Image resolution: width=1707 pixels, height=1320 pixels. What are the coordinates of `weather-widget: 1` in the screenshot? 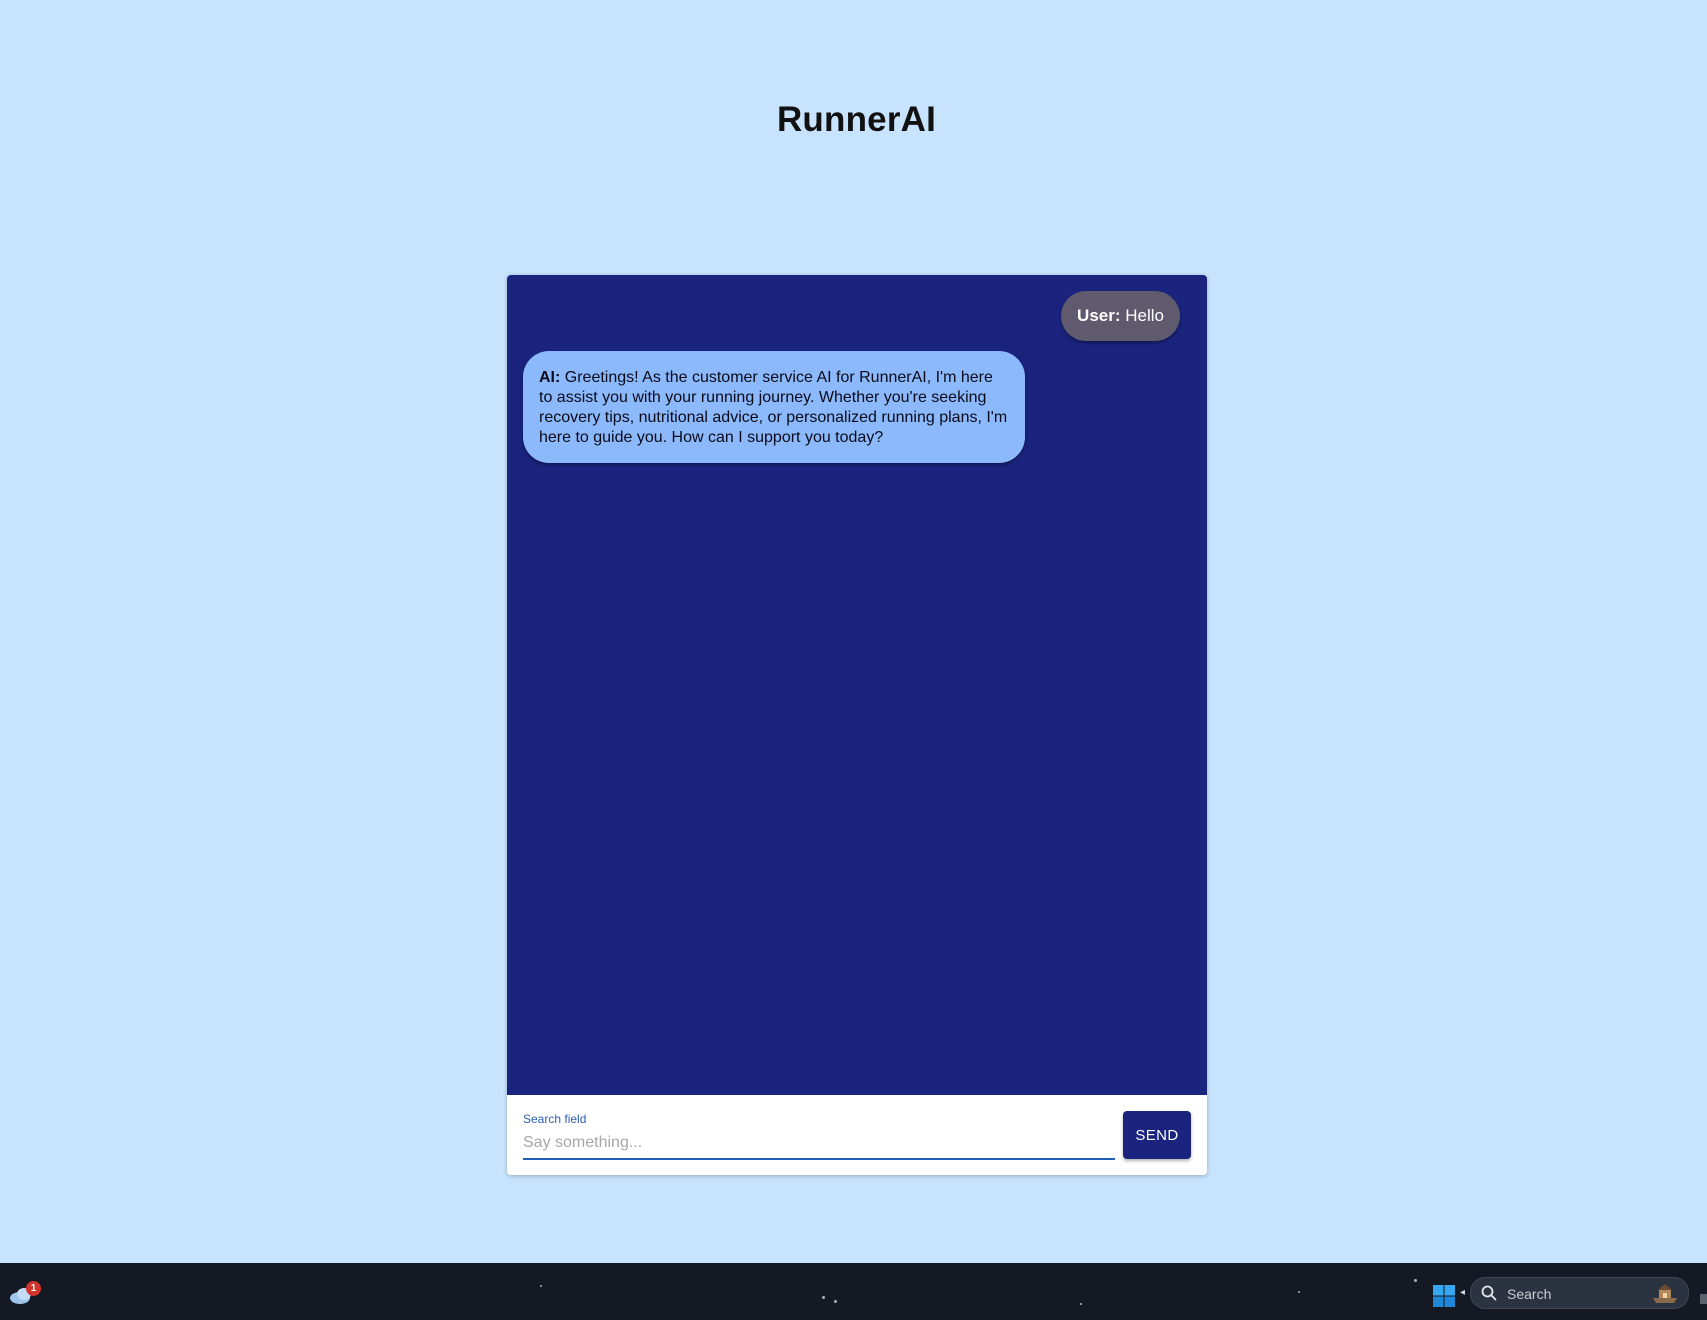 It's located at (63, 1296).